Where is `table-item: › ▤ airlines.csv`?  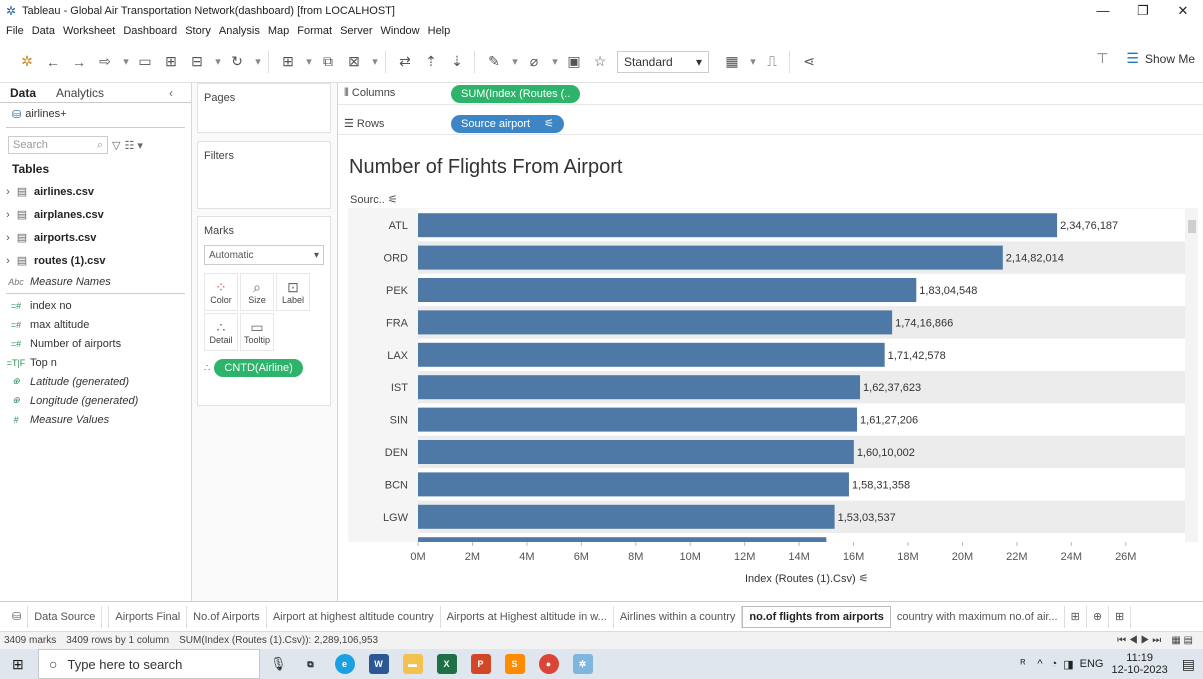
table-item: › ▤ airlines.csv is located at coordinates (95, 191).